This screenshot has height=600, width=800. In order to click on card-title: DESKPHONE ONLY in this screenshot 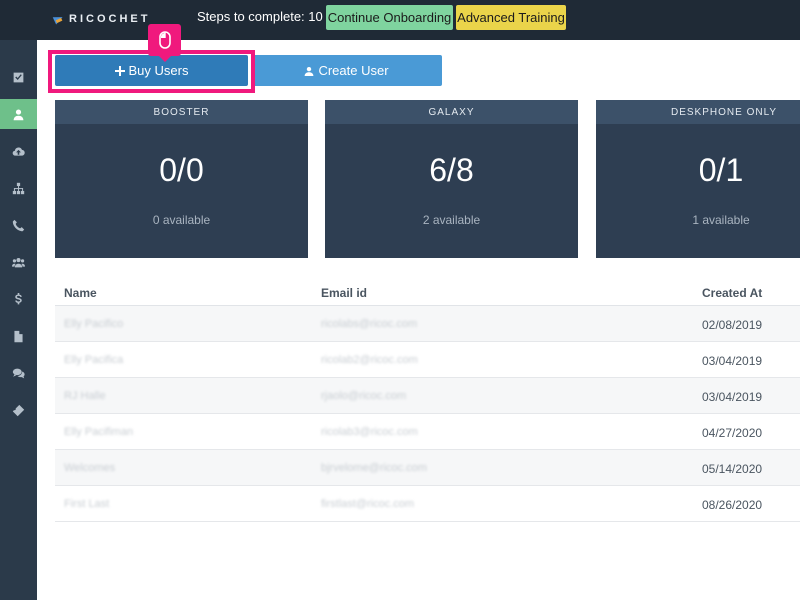, I will do `click(698, 112)`.